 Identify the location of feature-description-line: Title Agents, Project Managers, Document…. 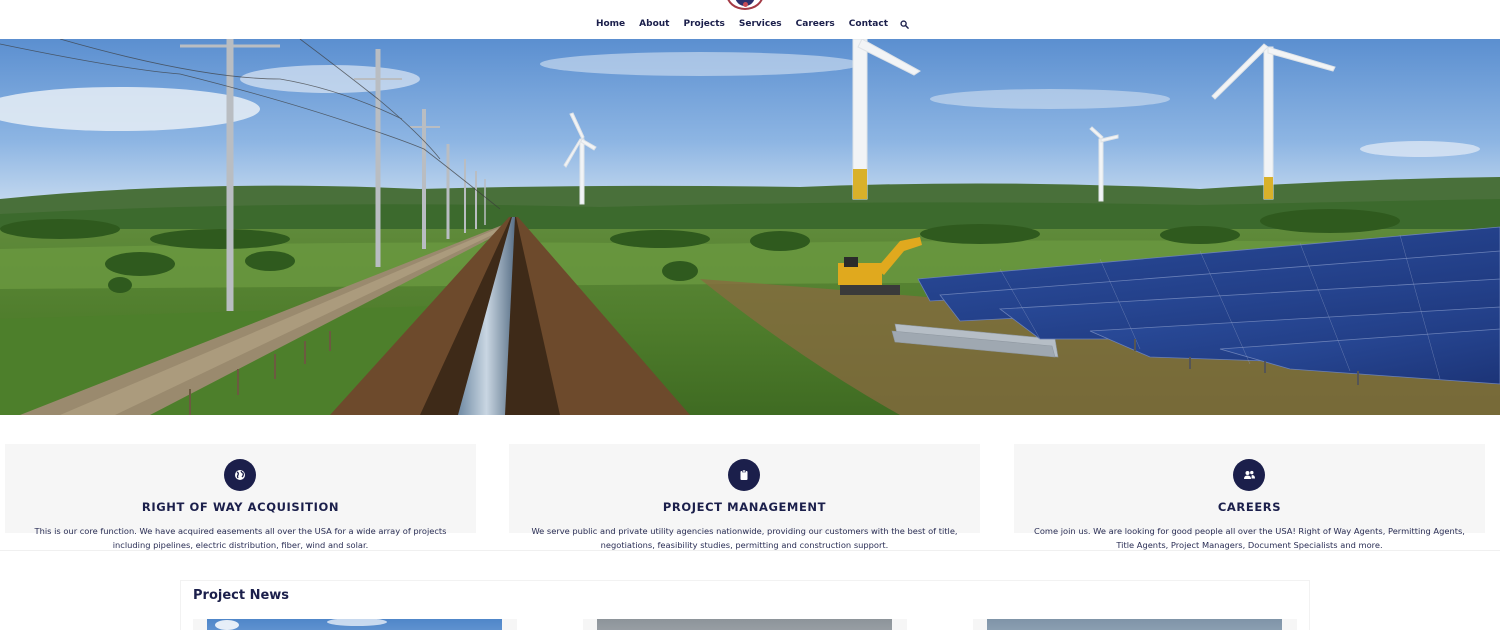
(1249, 545).